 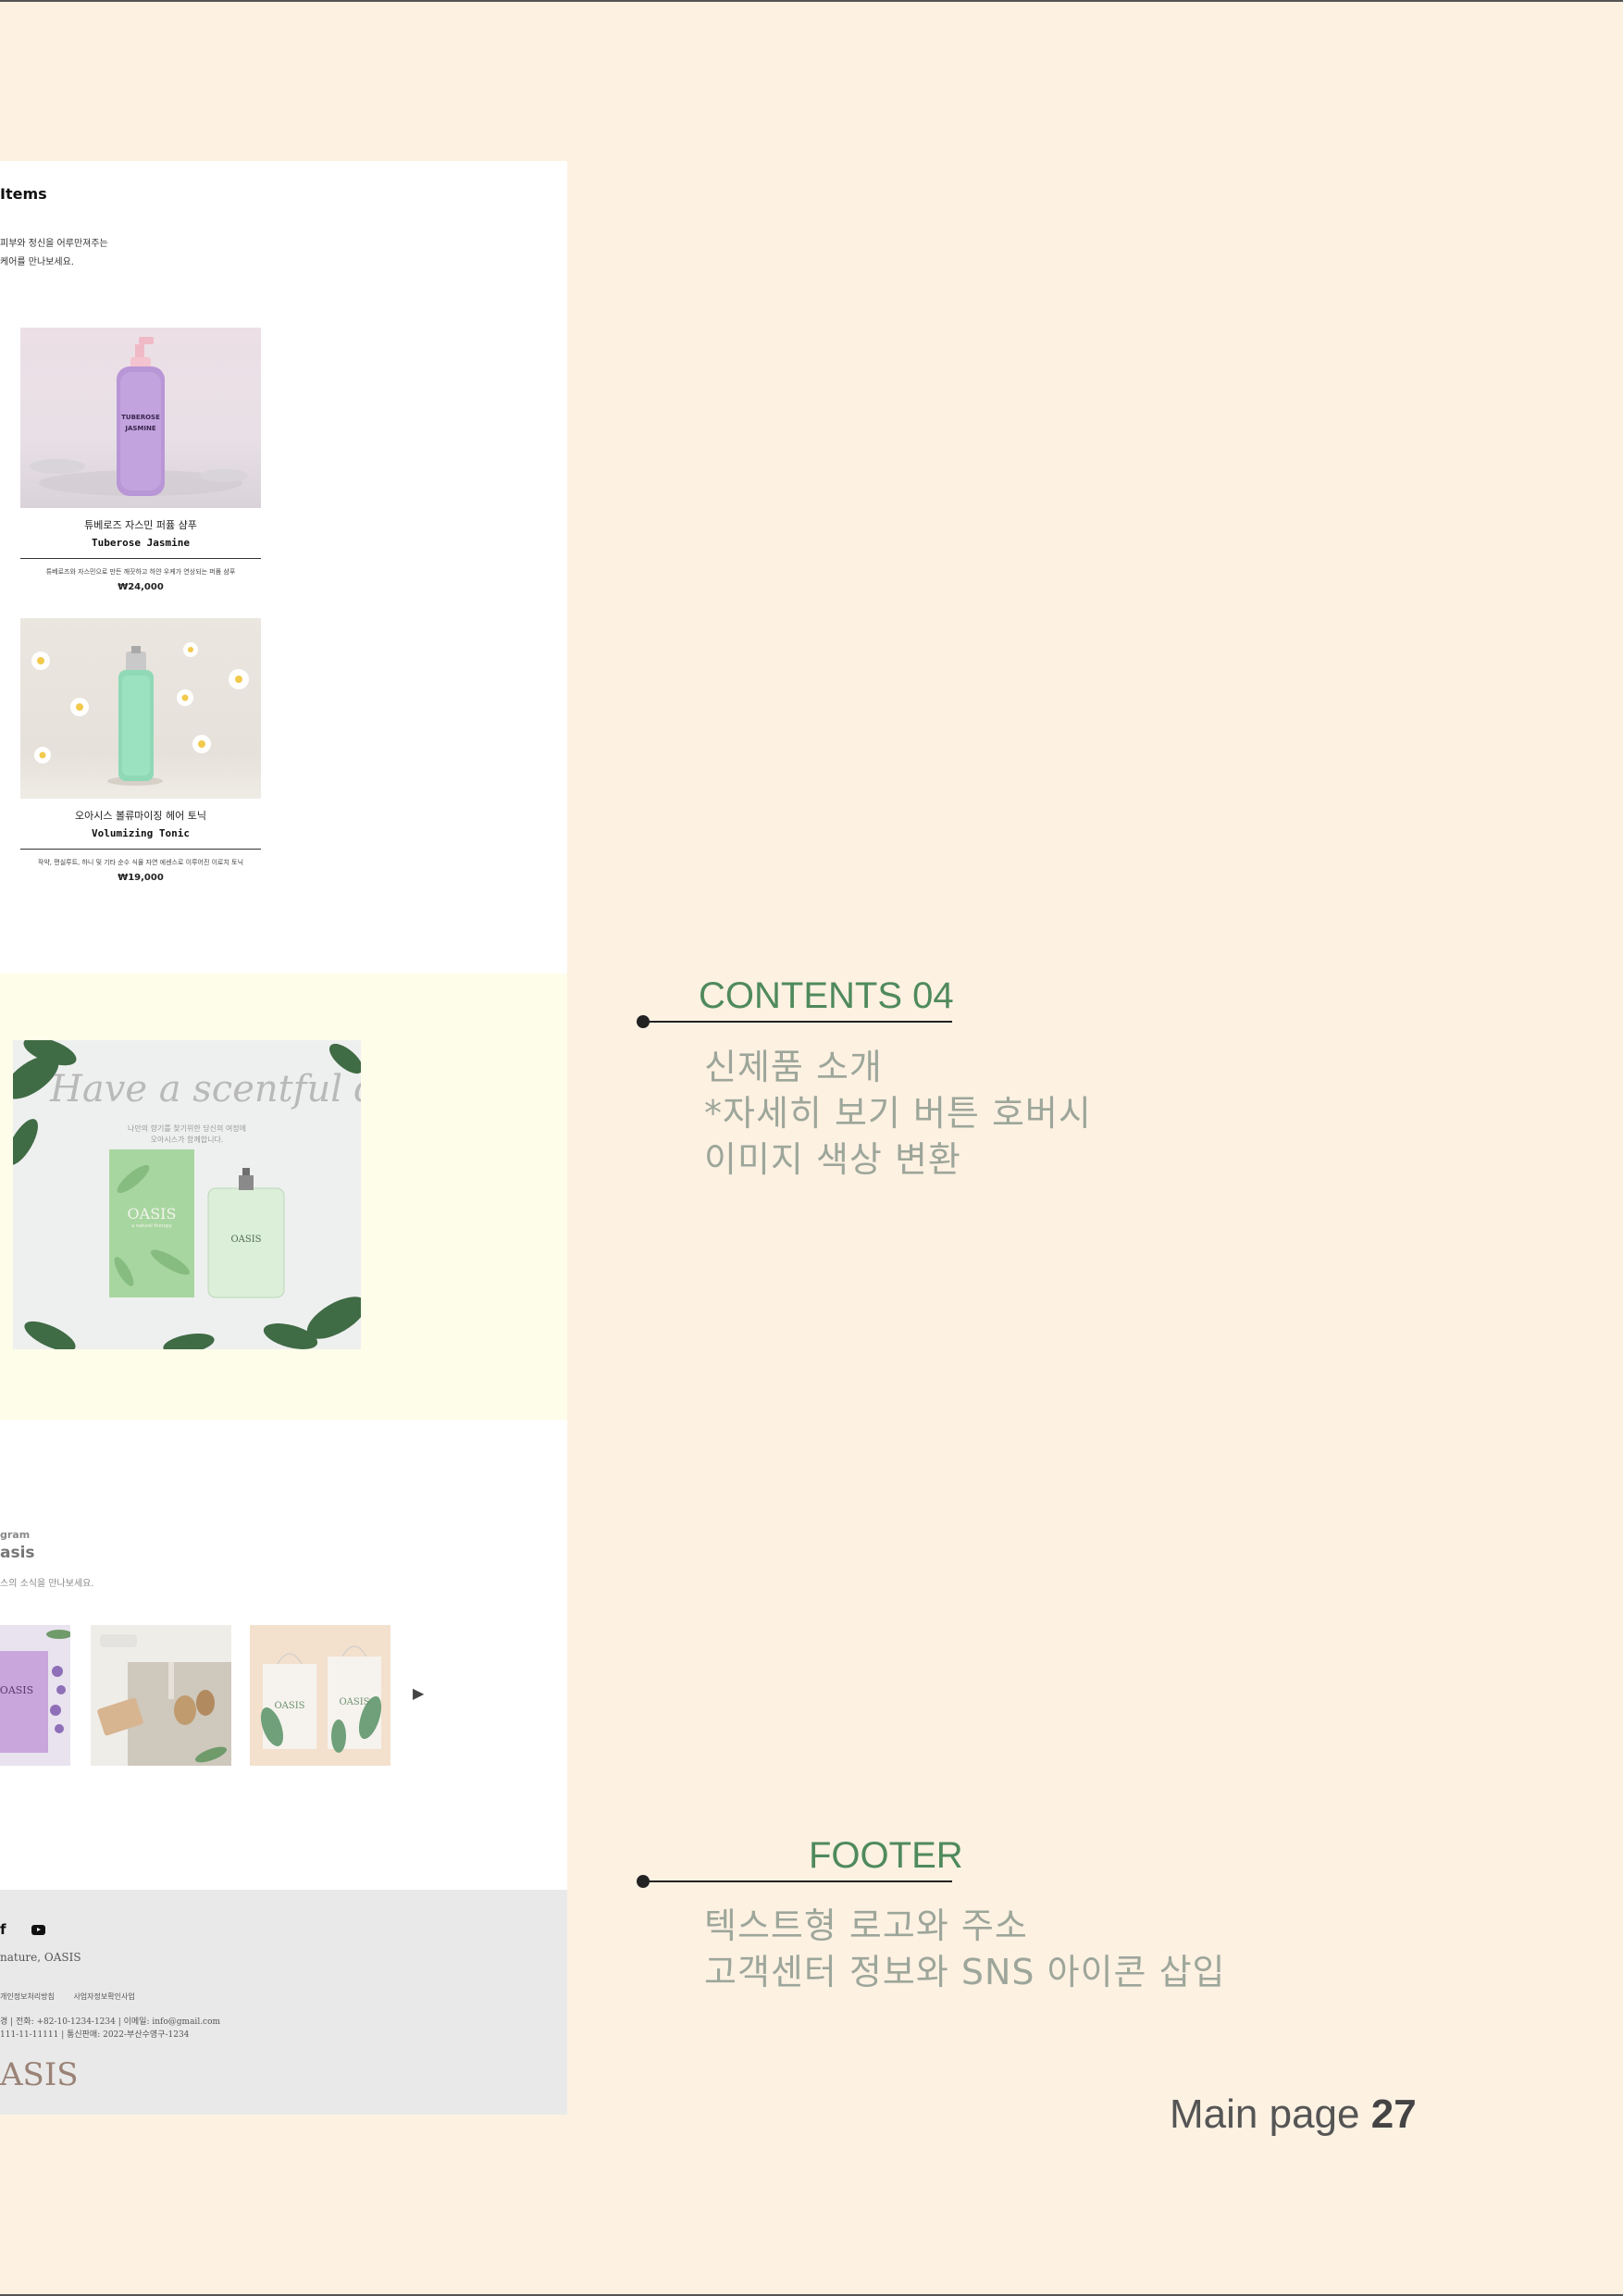 I want to click on facebook-icon: f, so click(x=3, y=1930).